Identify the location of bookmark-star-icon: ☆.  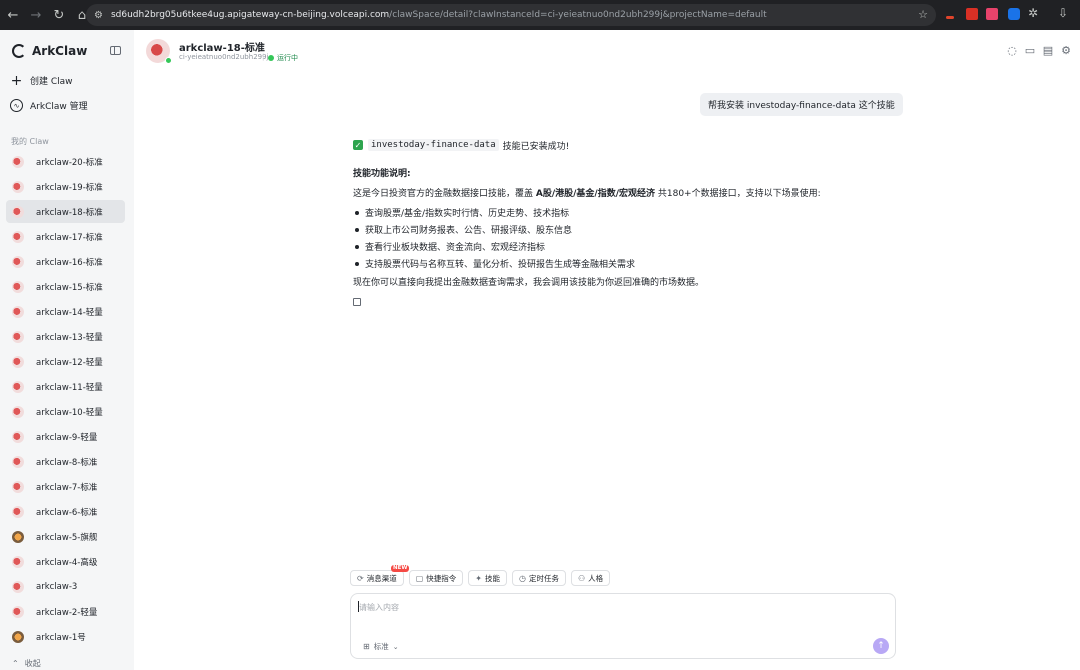
(923, 14).